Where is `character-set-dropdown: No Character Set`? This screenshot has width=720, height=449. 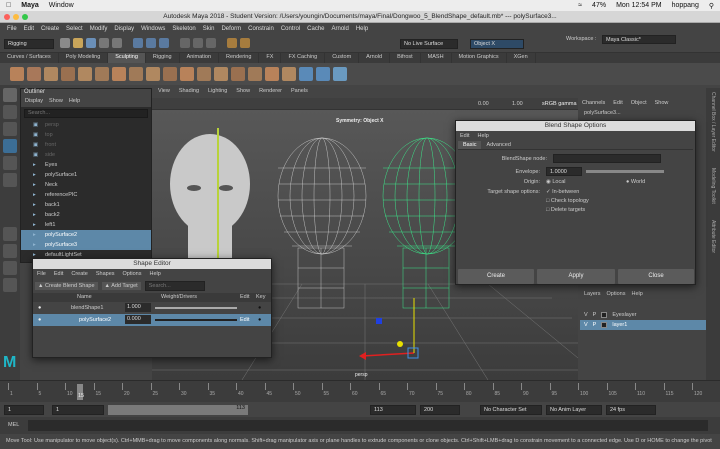 character-set-dropdown: No Character Set is located at coordinates (511, 410).